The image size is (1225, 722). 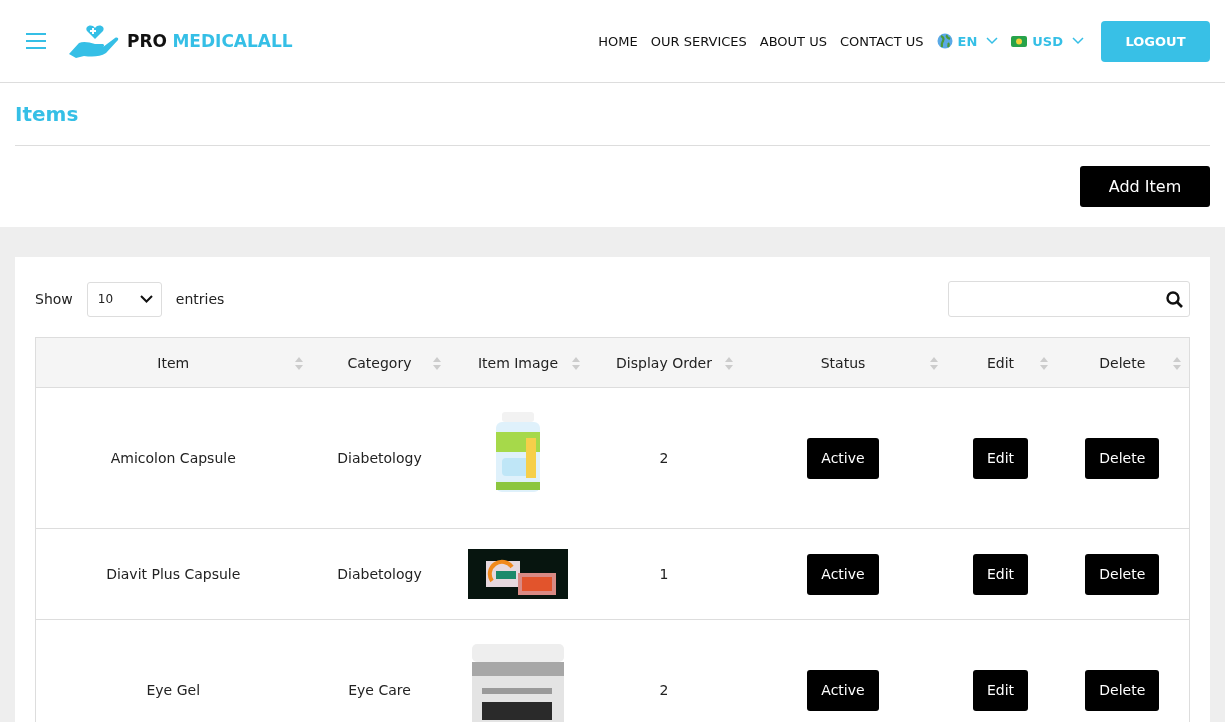 I want to click on add-item-button: Add Item, so click(x=1145, y=186).